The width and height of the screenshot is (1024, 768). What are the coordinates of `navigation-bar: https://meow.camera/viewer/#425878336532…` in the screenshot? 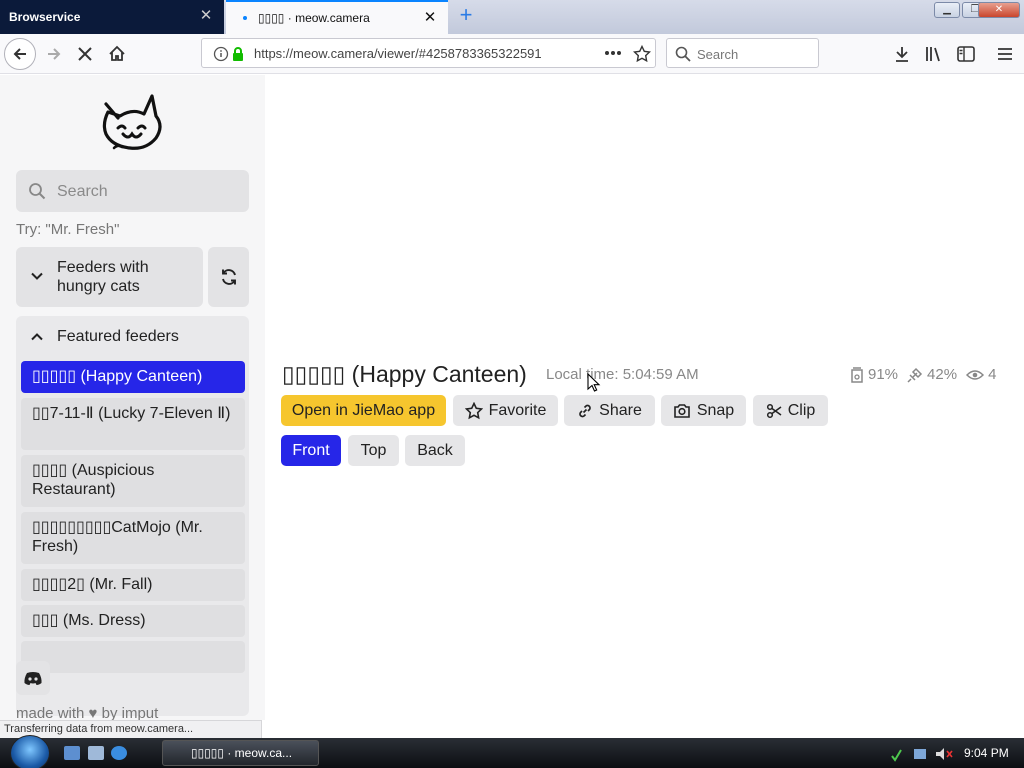 It's located at (512, 54).